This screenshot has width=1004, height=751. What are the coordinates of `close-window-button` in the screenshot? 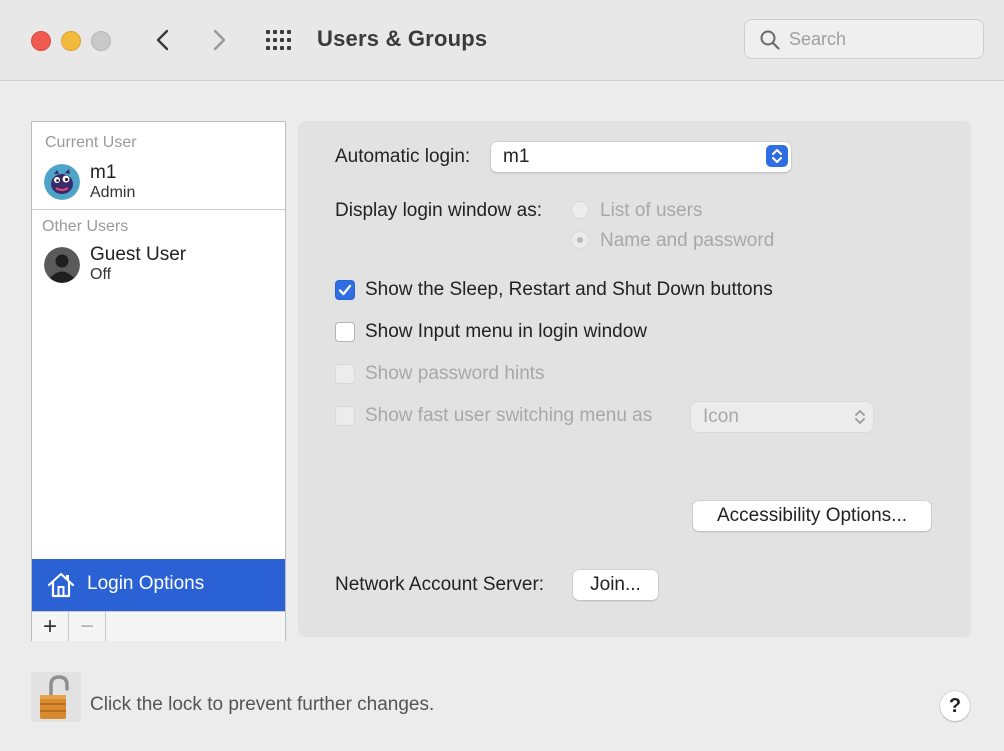 It's located at (41, 41).